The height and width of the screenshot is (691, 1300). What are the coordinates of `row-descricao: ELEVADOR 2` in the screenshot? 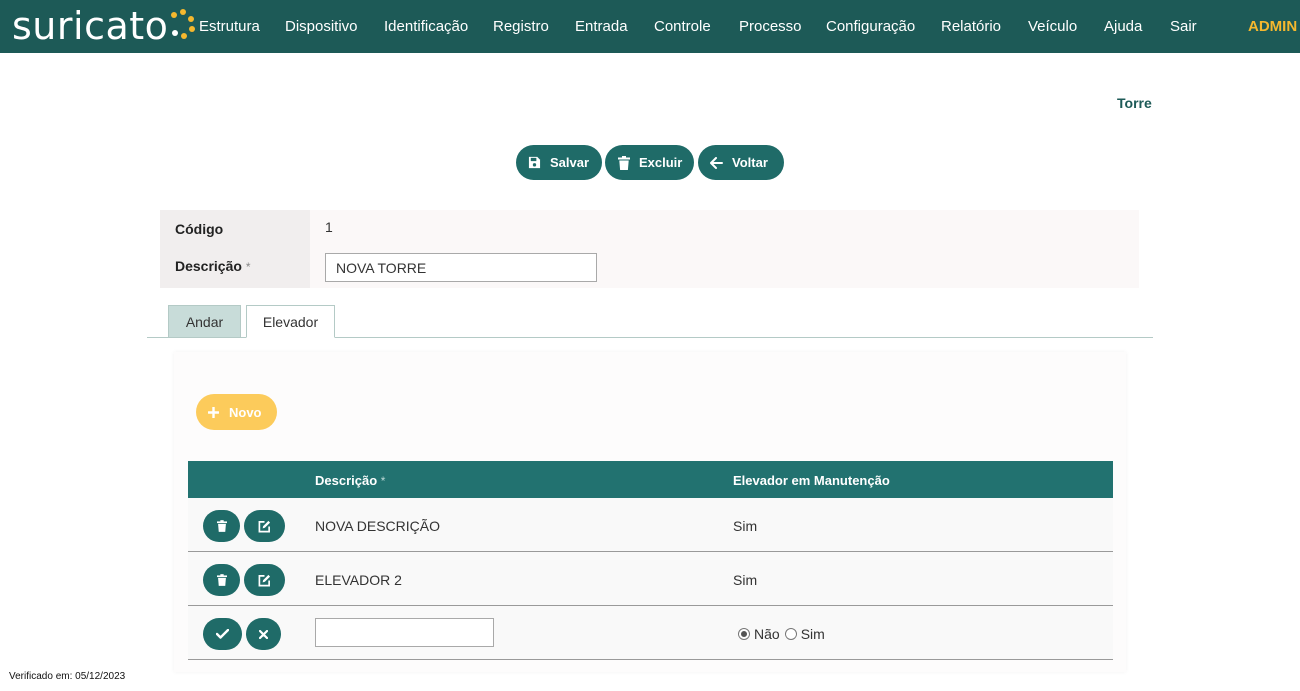 It's located at (358, 580).